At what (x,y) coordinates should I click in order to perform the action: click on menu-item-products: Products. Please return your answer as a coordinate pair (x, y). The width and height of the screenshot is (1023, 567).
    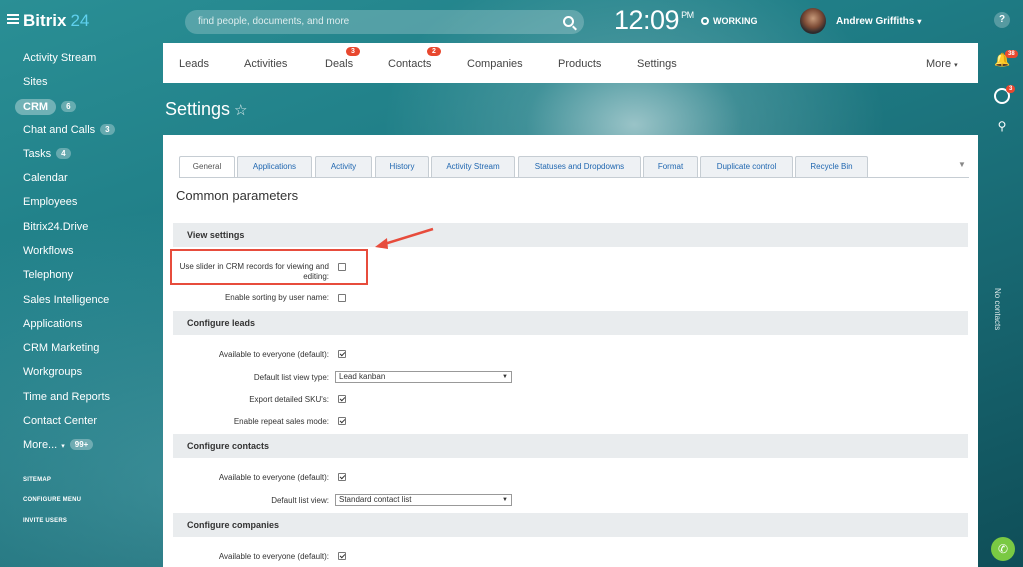
    Looking at the image, I should click on (579, 64).